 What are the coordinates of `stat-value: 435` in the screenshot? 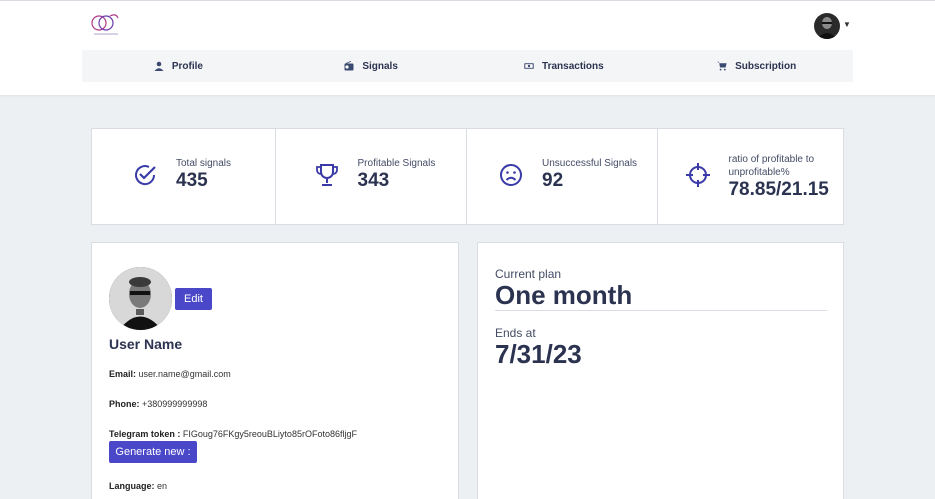 It's located at (192, 180).